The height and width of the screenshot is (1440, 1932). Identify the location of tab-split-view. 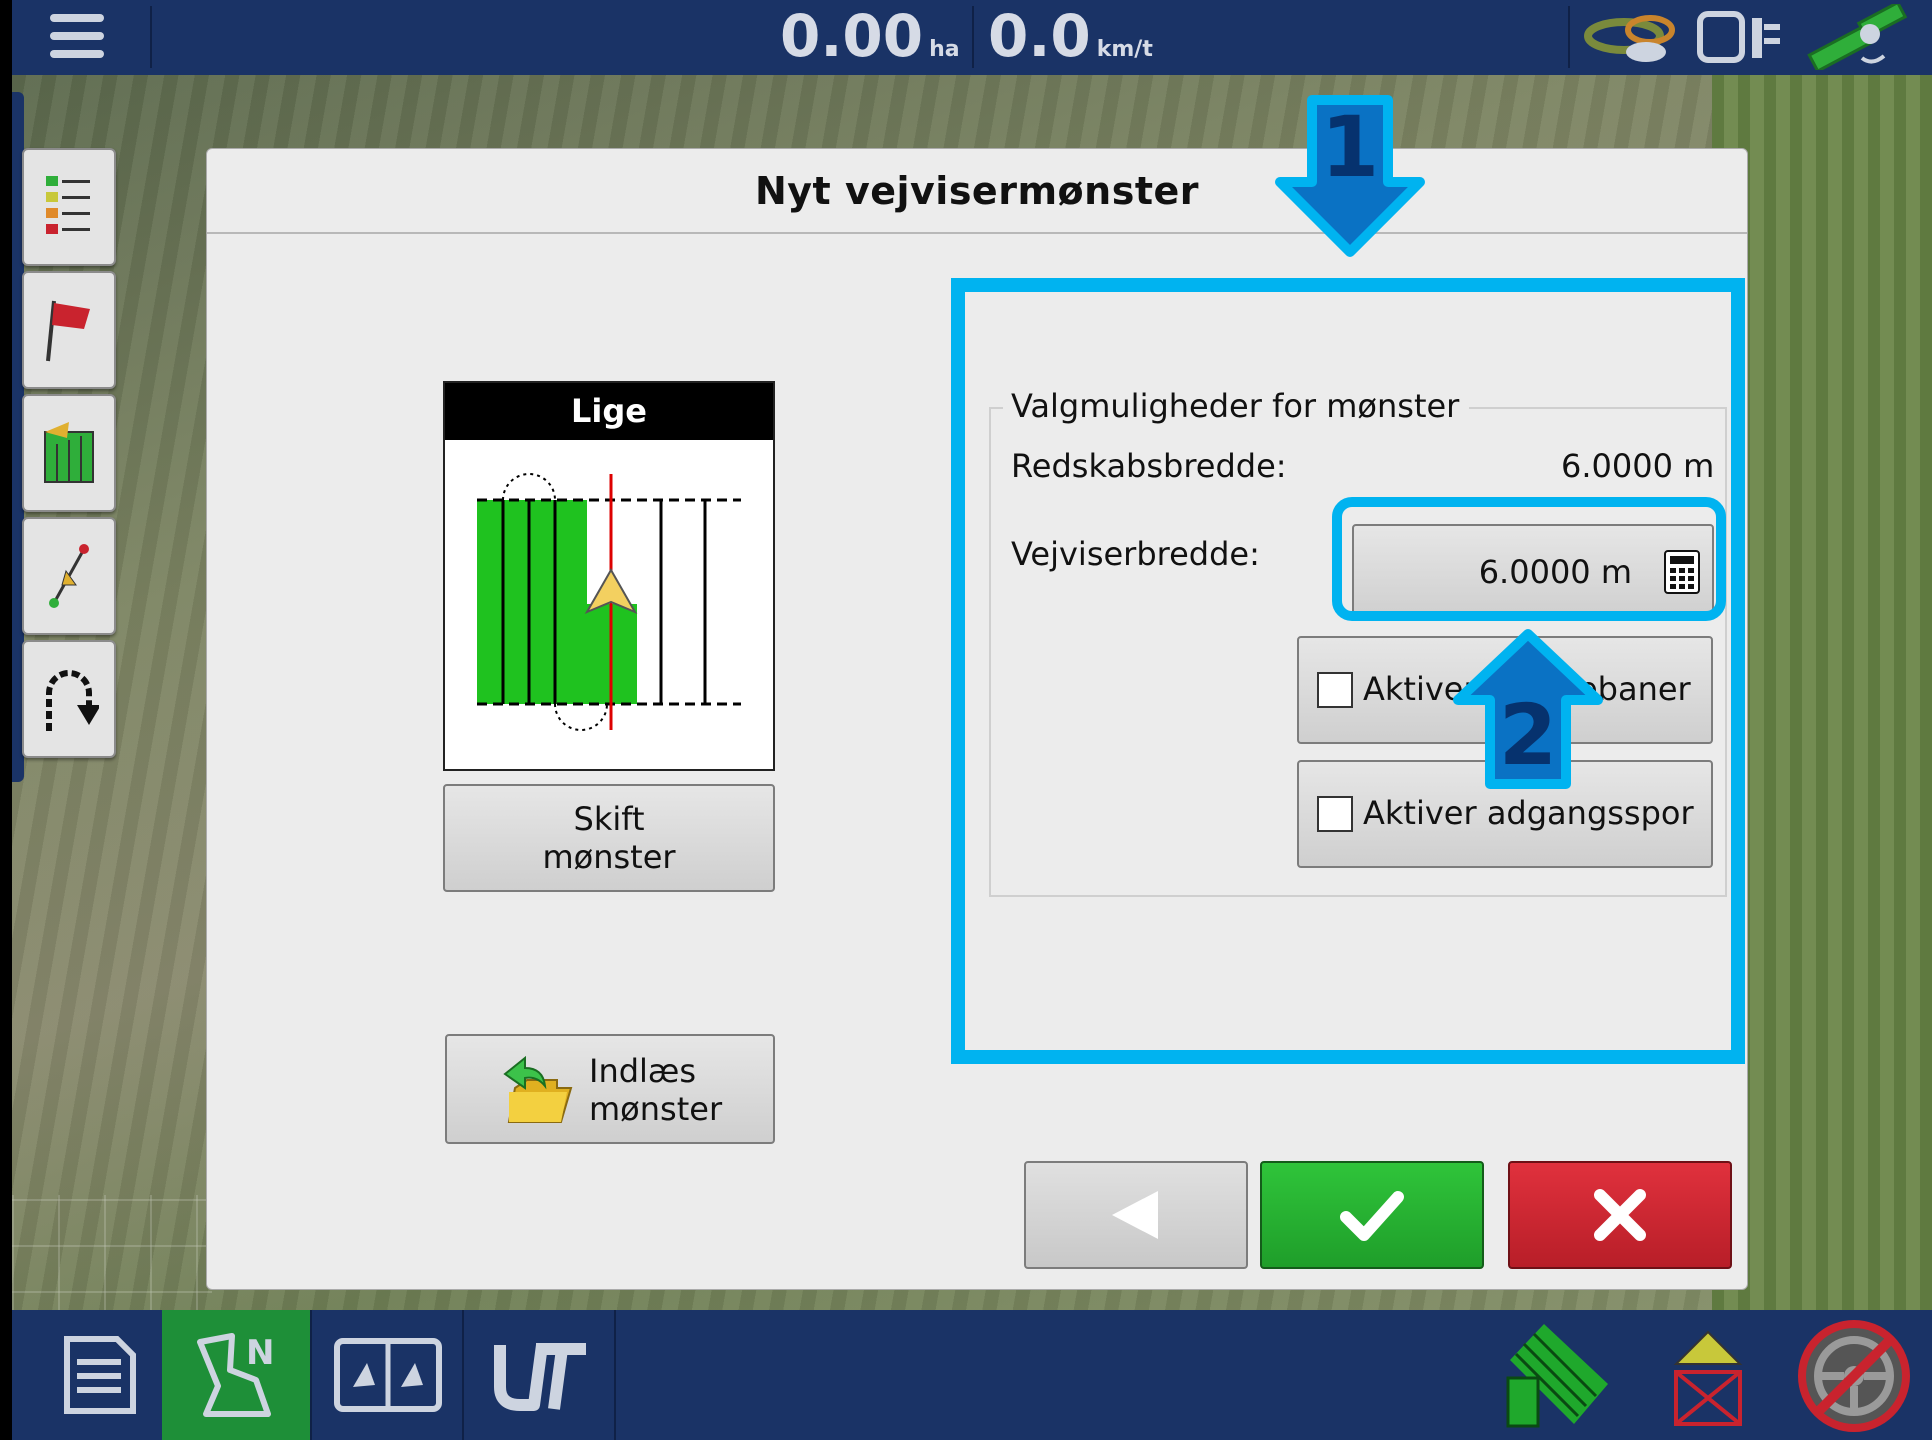
(389, 1375).